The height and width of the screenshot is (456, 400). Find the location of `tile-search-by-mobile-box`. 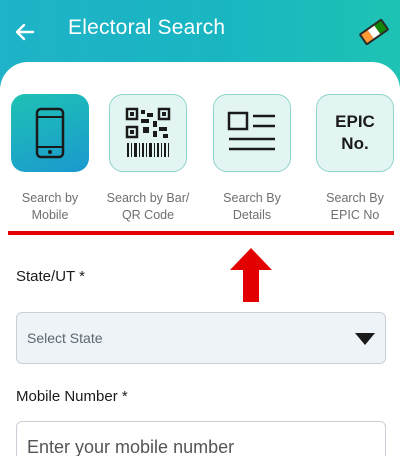

tile-search-by-mobile-box is located at coordinates (50, 133).